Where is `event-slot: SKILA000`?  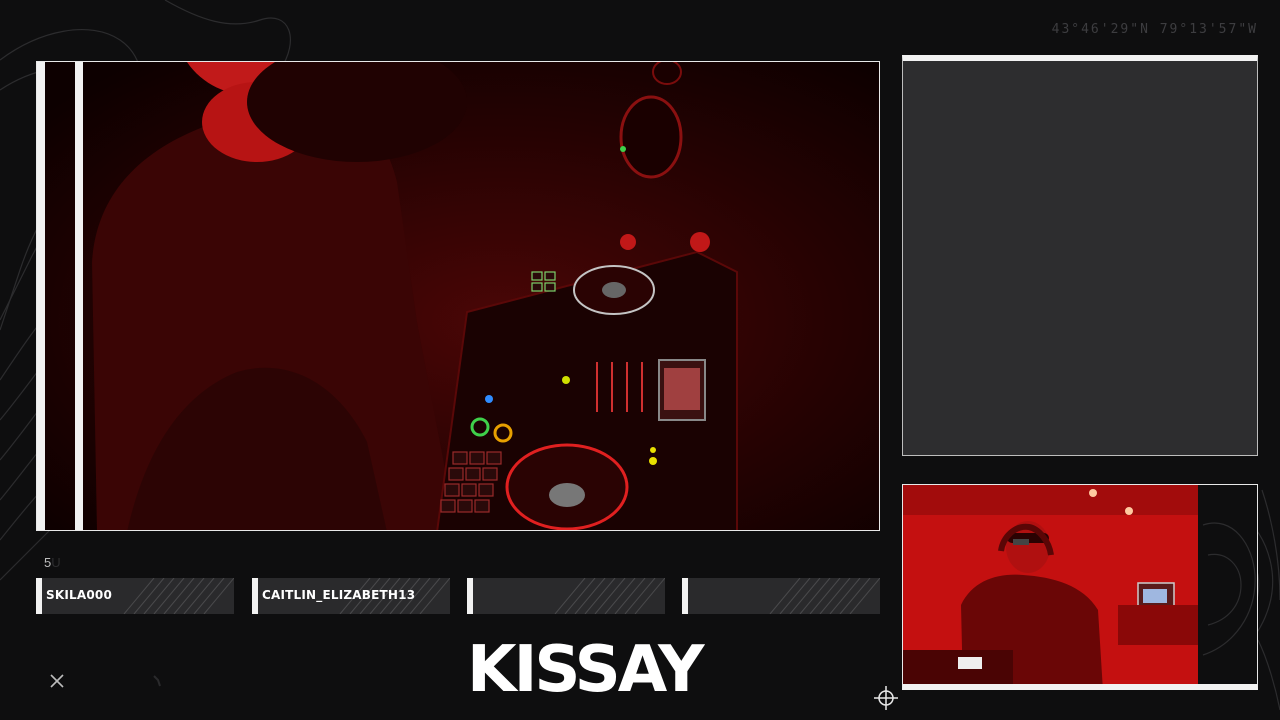 event-slot: SKILA000 is located at coordinates (135, 596).